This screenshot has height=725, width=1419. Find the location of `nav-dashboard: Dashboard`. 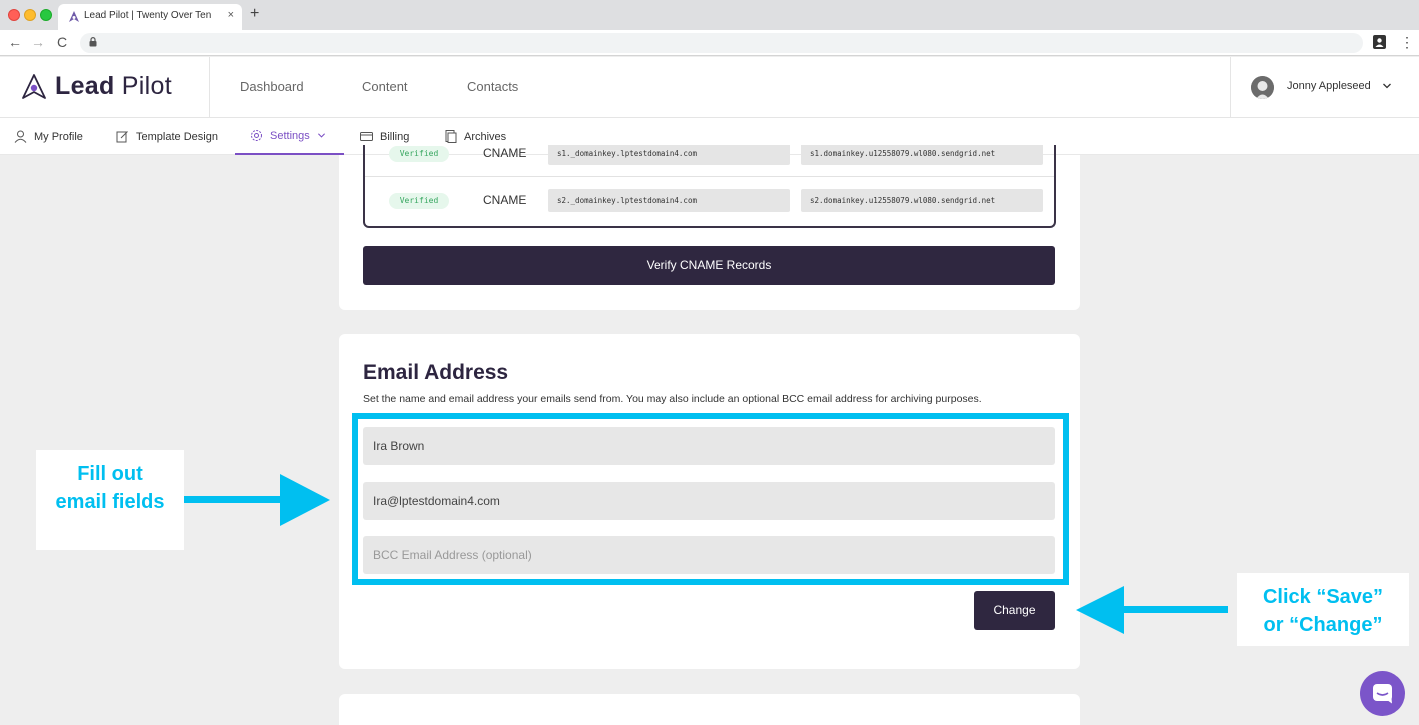

nav-dashboard: Dashboard is located at coordinates (272, 86).